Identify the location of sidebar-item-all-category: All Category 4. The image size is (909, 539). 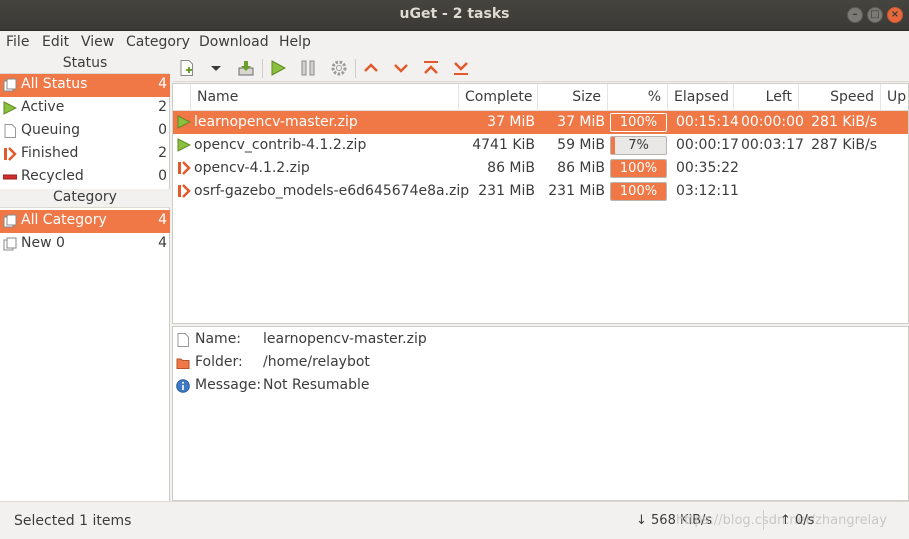
(85, 221).